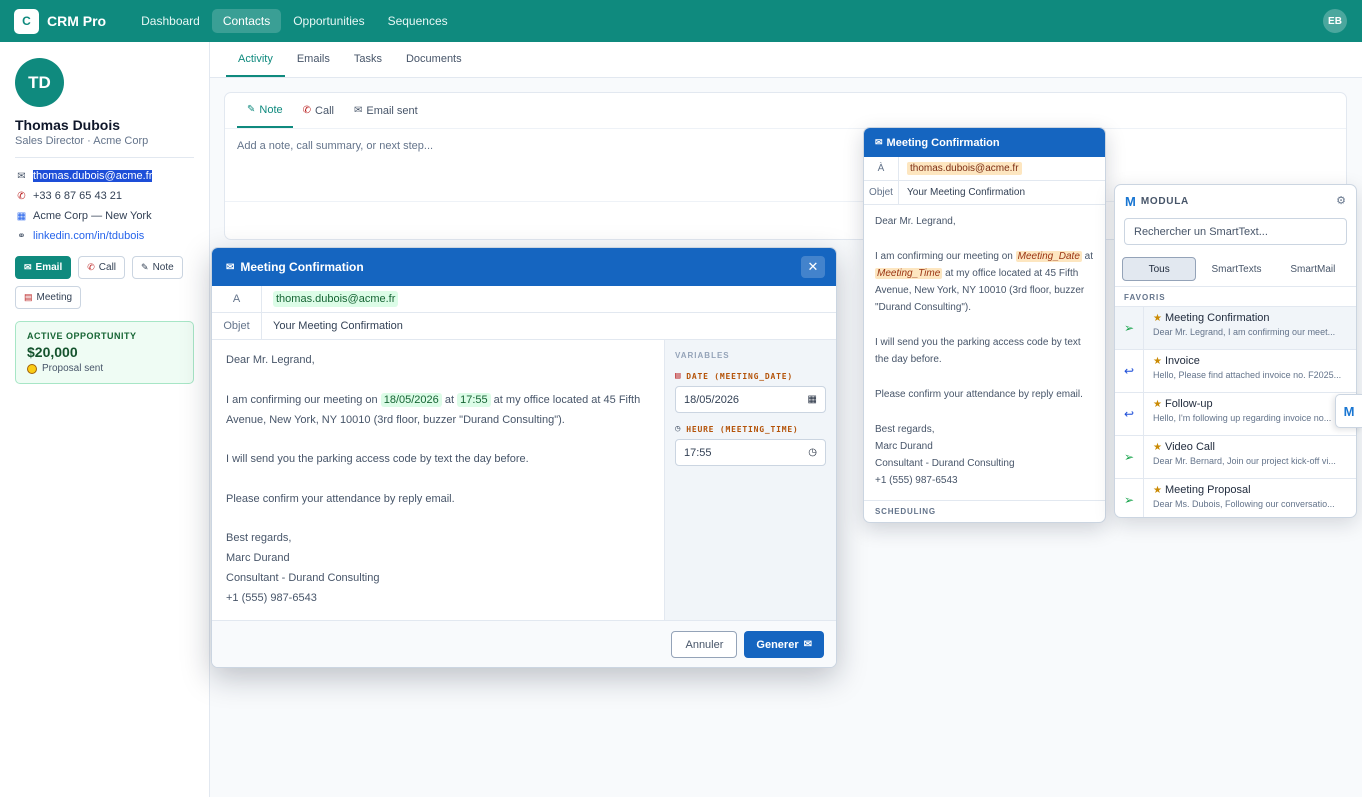 The image size is (1362, 797). Describe the element at coordinates (265, 110) in the screenshot. I see `activity-tab-note: ✎ Note` at that location.